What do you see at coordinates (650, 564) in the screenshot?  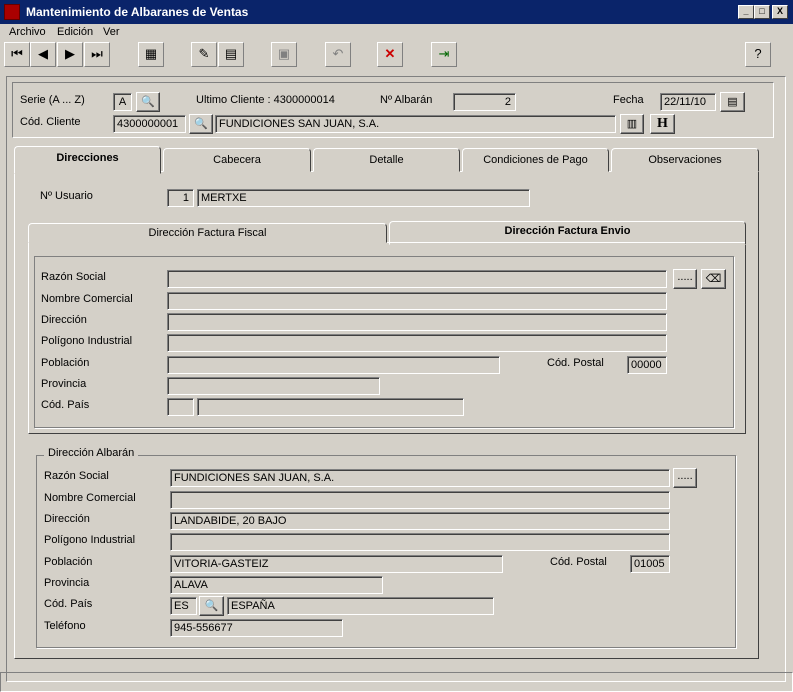 I see `albaran-cp-field: 01005` at bounding box center [650, 564].